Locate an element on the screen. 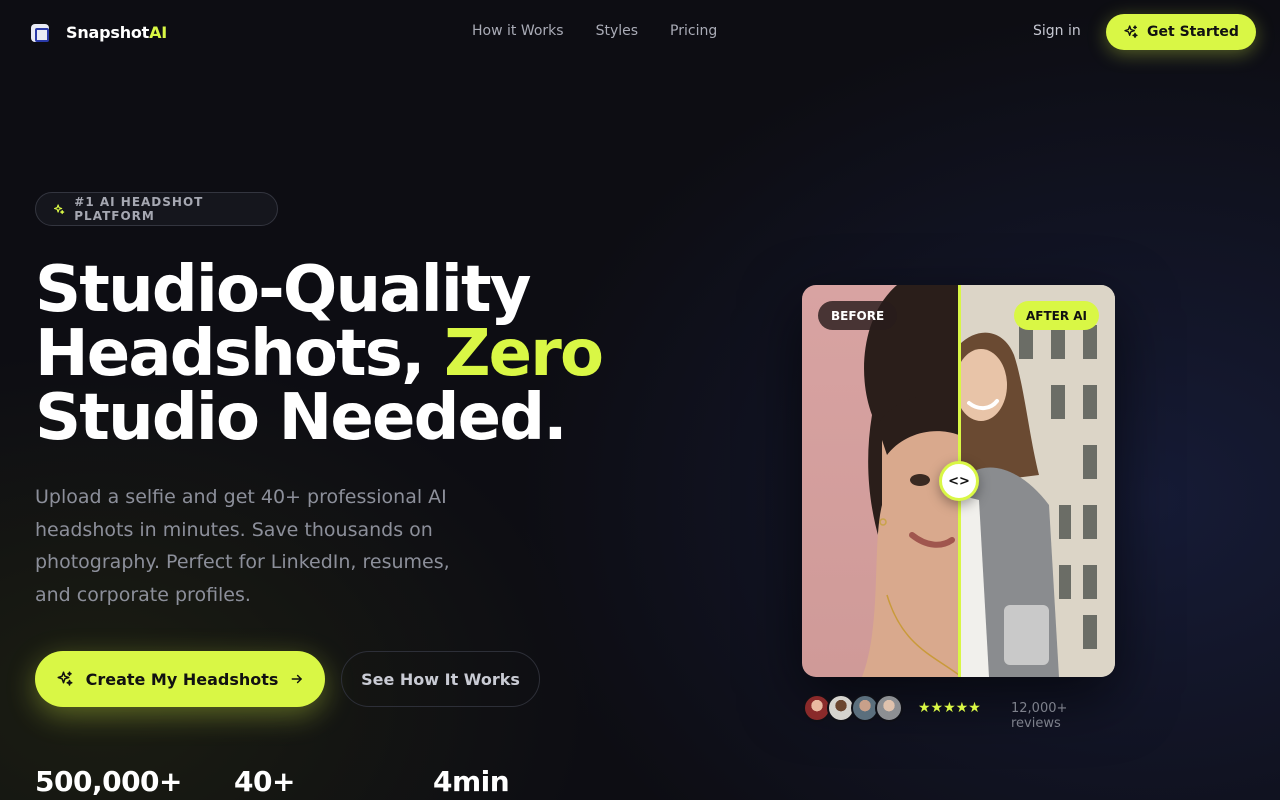  see-how-it-works-label: See How It Works is located at coordinates (440, 679).